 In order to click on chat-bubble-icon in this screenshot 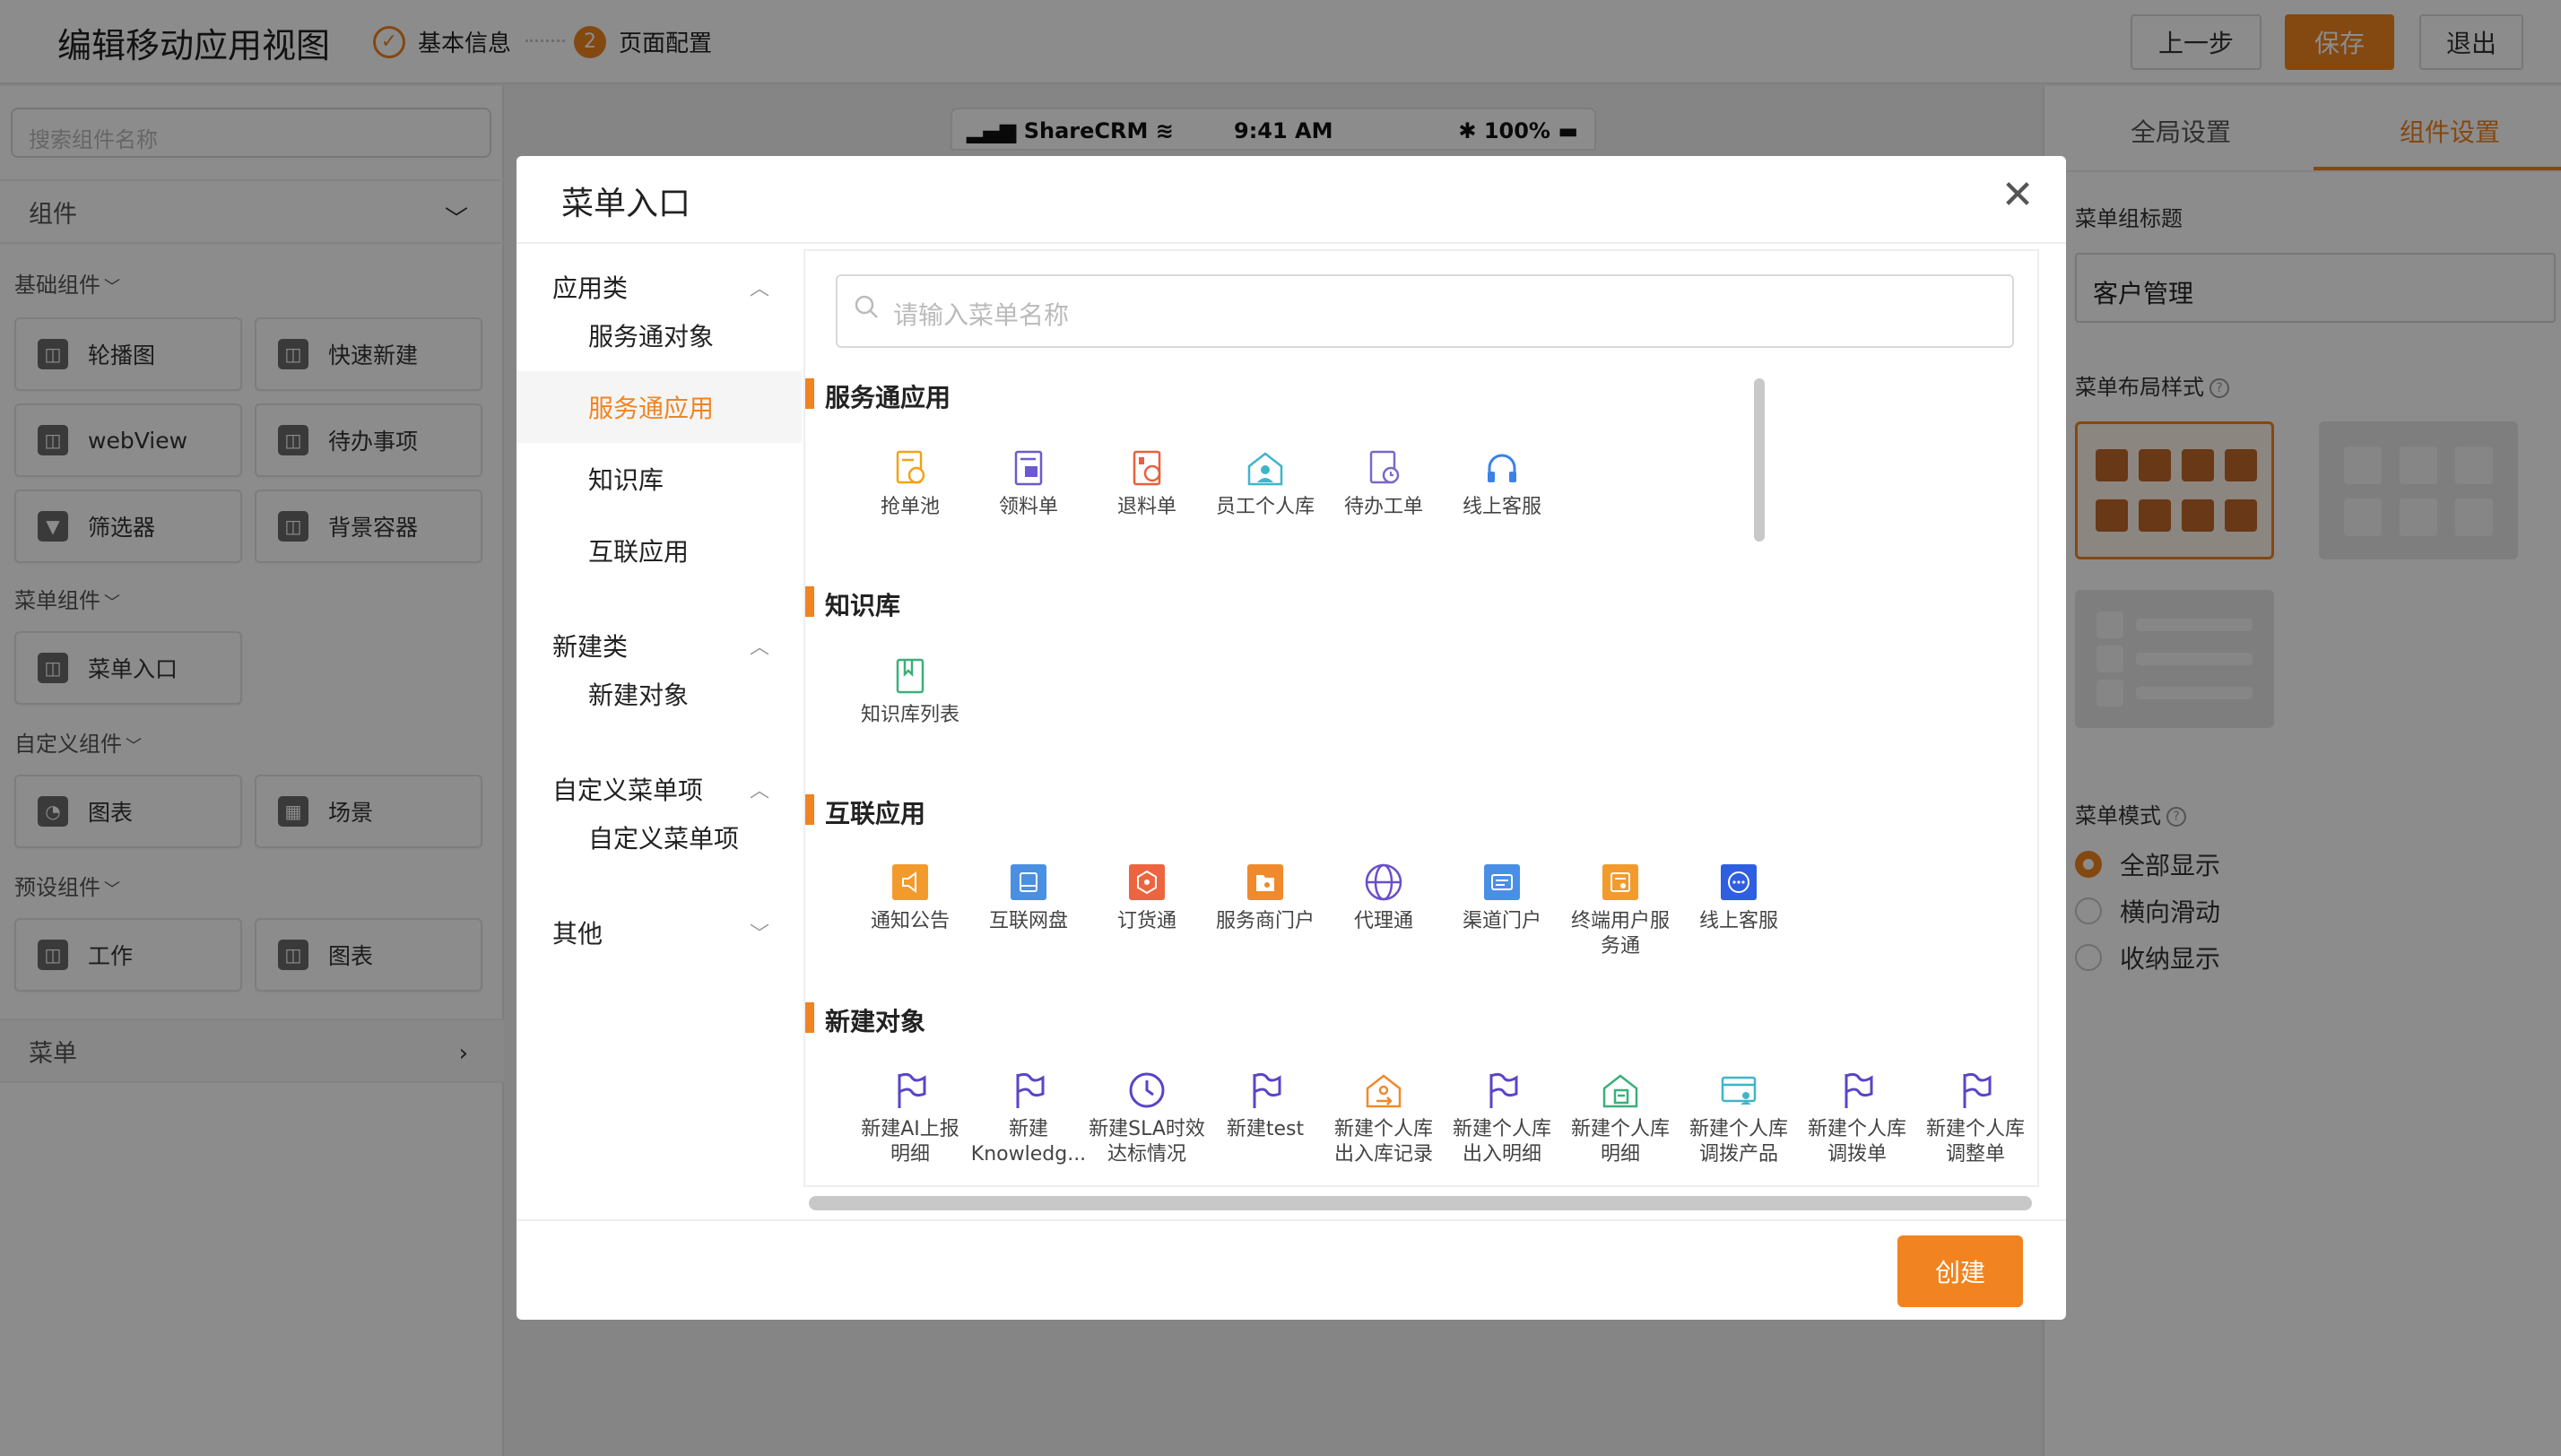, I will do `click(1739, 882)`.